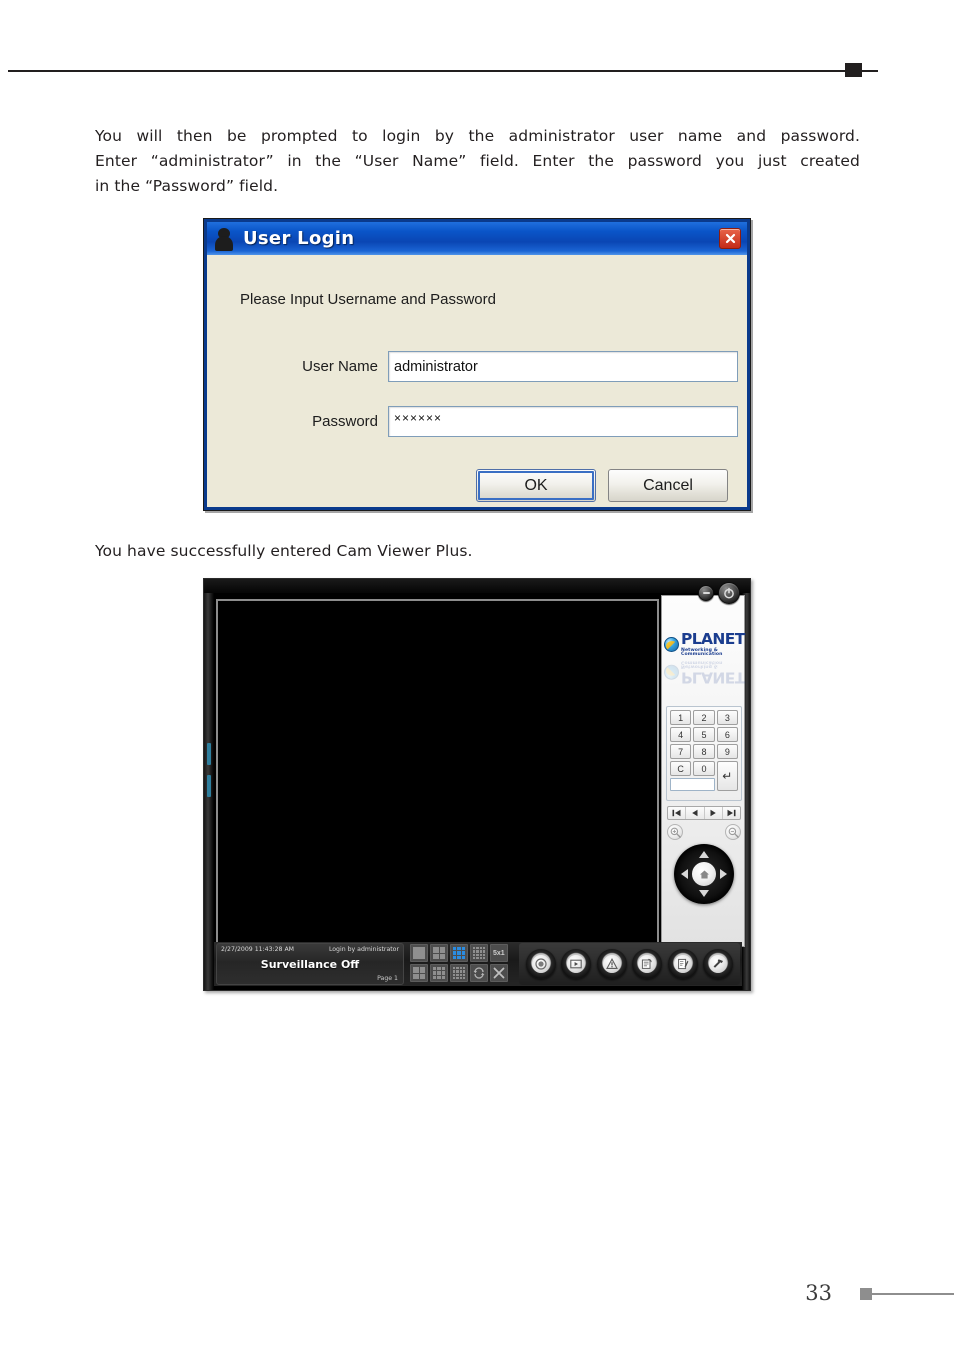 This screenshot has width=954, height=1354. I want to click on play-icon, so click(576, 964).